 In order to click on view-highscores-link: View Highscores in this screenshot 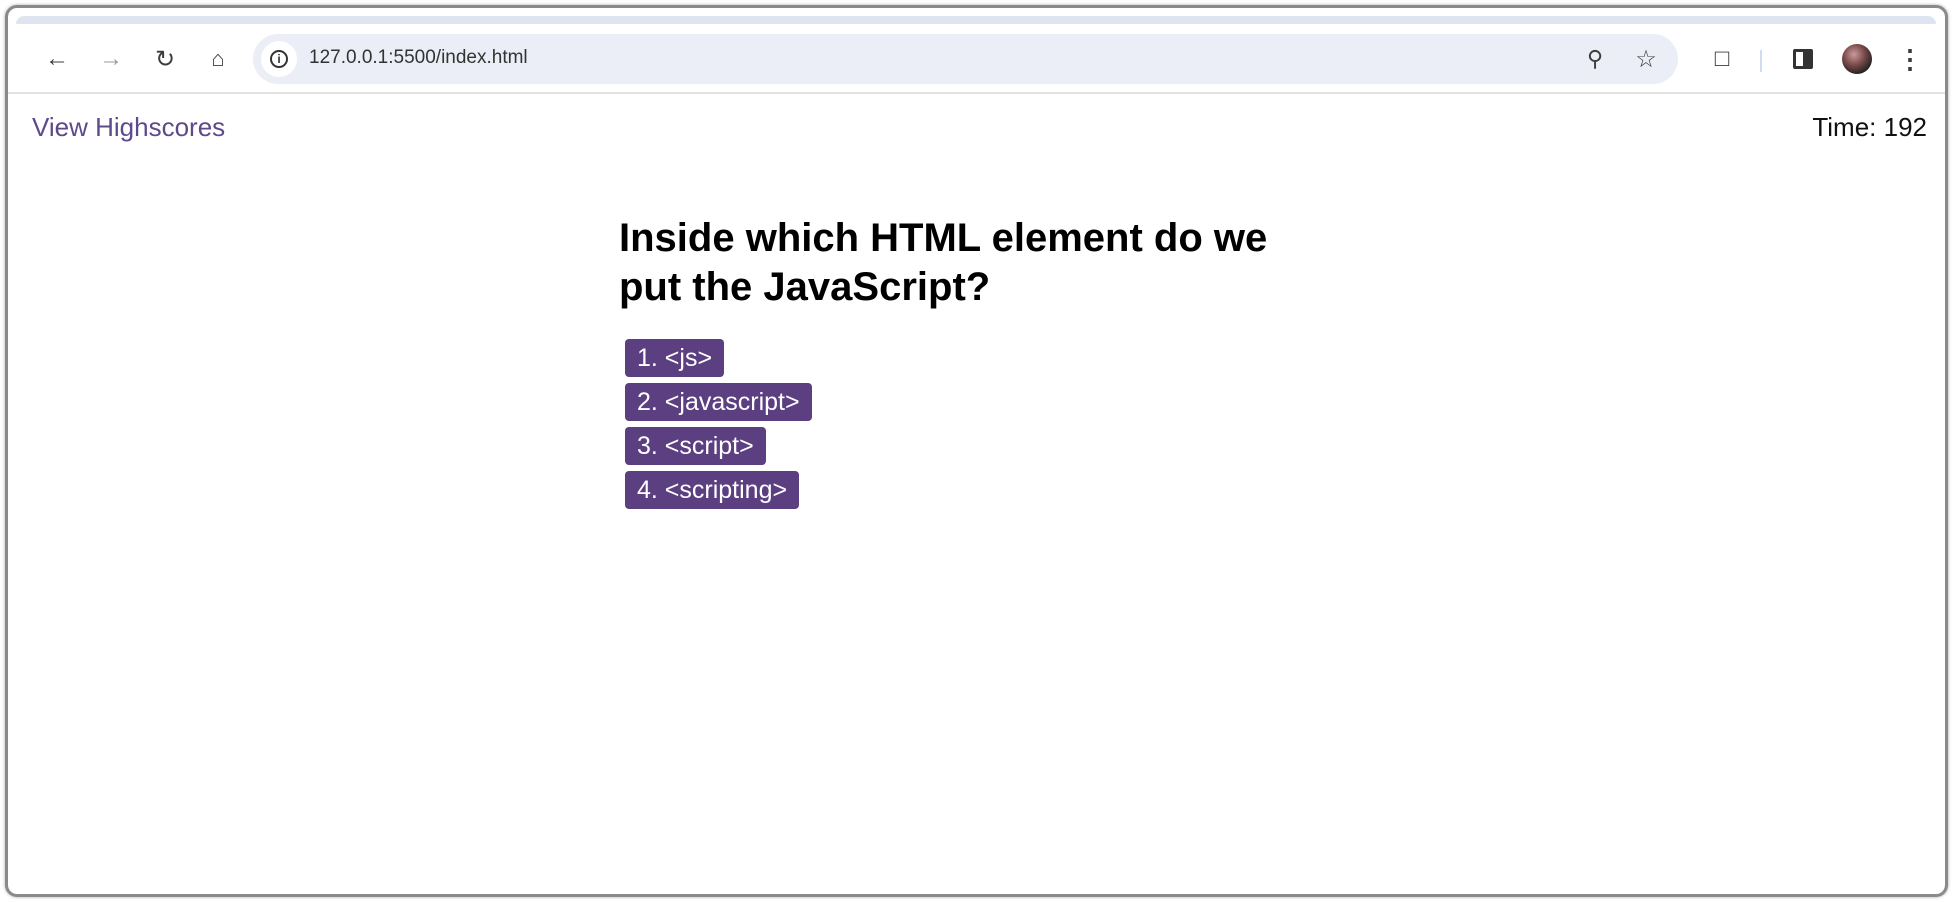, I will do `click(128, 127)`.